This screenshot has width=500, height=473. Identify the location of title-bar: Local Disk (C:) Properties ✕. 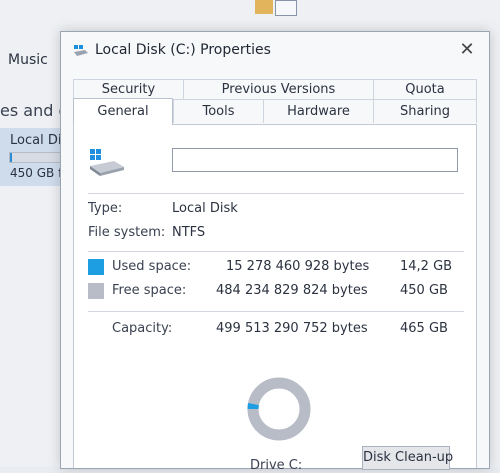
(275, 52).